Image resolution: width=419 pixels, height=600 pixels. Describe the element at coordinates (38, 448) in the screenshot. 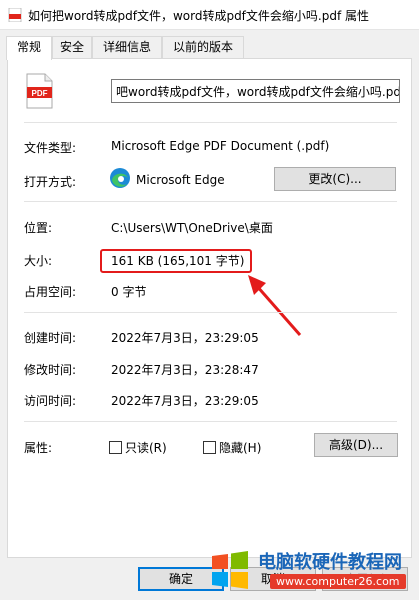

I see `attributes-label: 属性:` at that location.